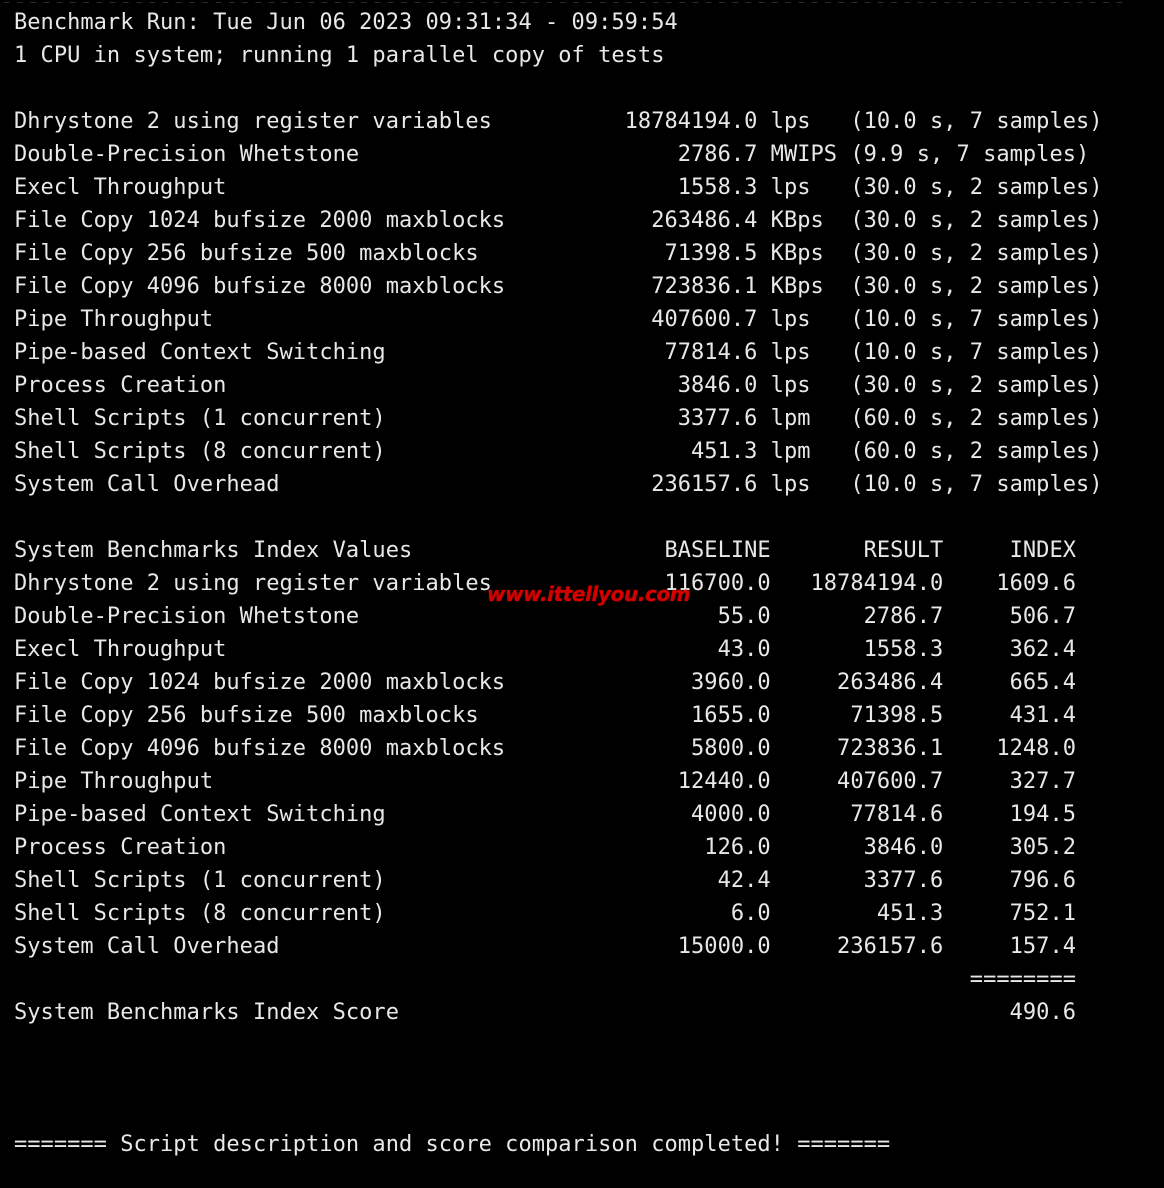  I want to click on index-value-row: Pipe Throughput 12440.0 407600.7 327.7, so click(545, 781).